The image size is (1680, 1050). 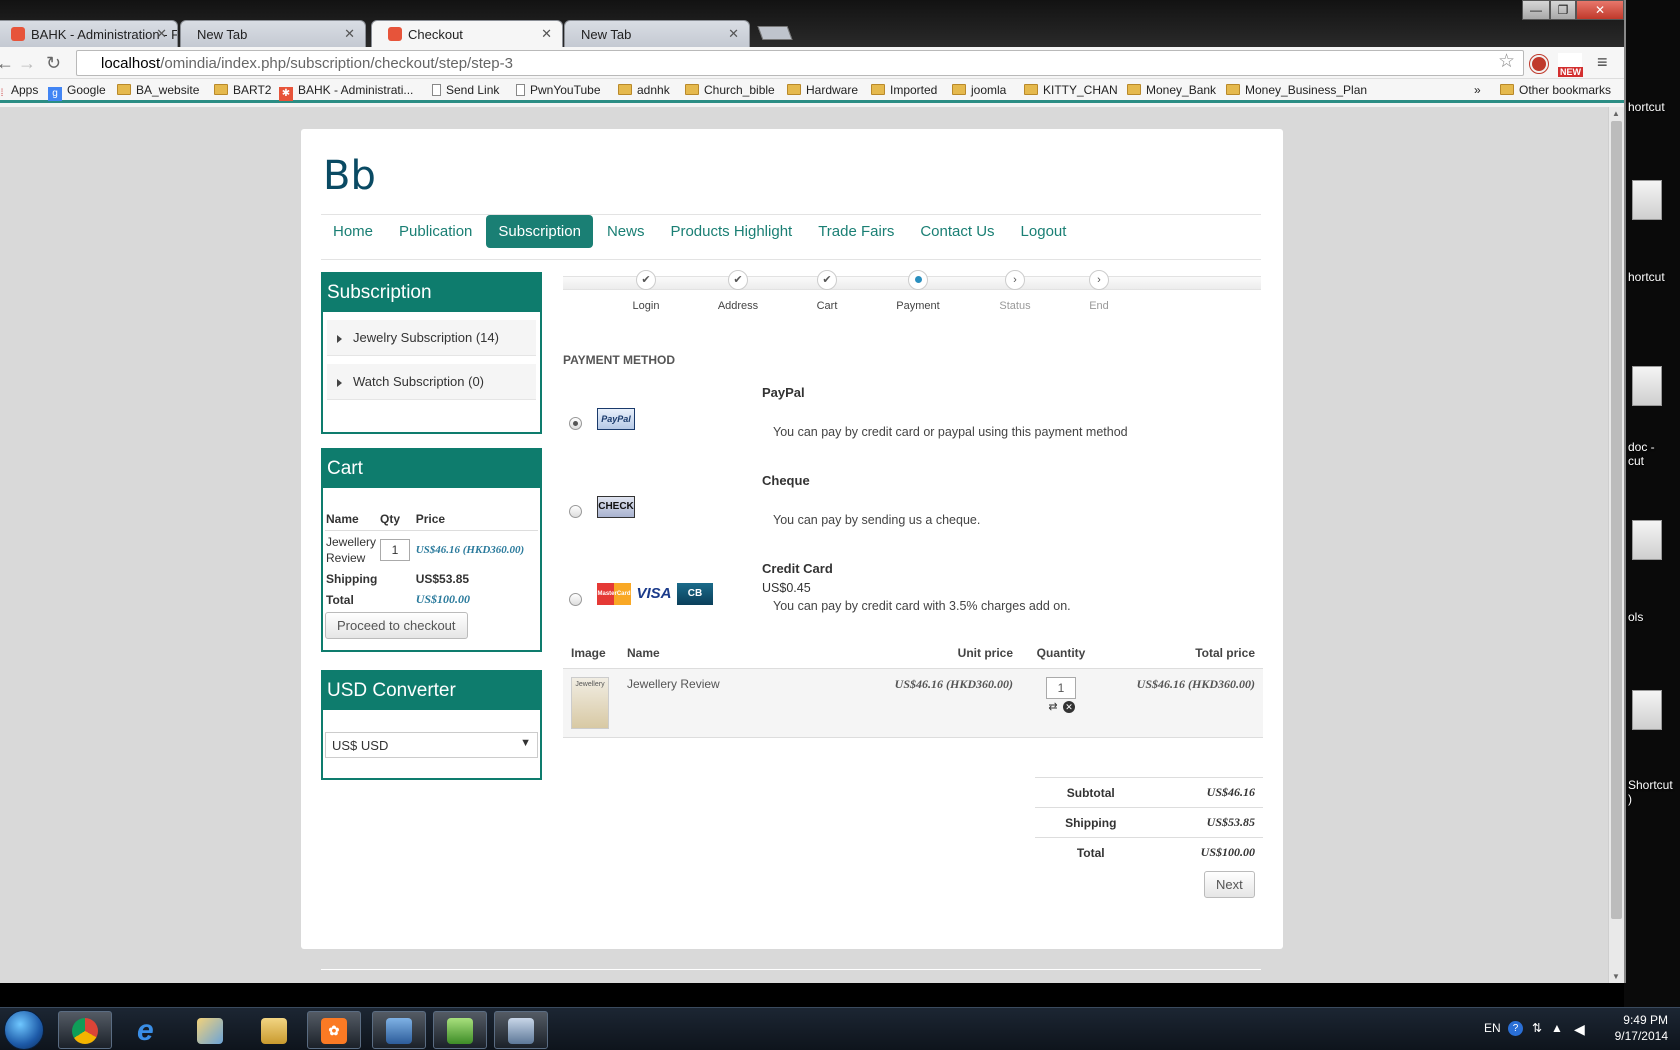 What do you see at coordinates (89, 33) in the screenshot?
I see `tab-bahk-admin: BAHK - Administration - F ✕` at bounding box center [89, 33].